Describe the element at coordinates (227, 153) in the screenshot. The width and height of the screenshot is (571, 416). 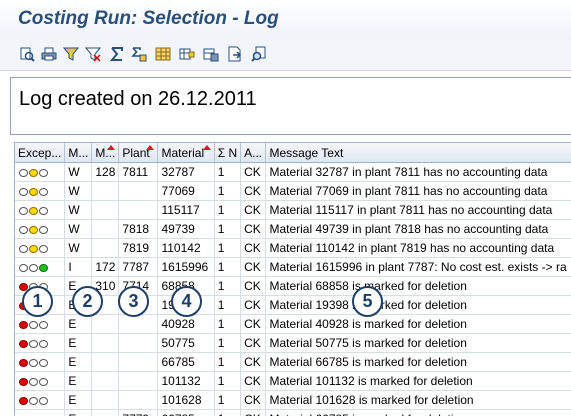
I see `column-header-count: Σ N` at that location.